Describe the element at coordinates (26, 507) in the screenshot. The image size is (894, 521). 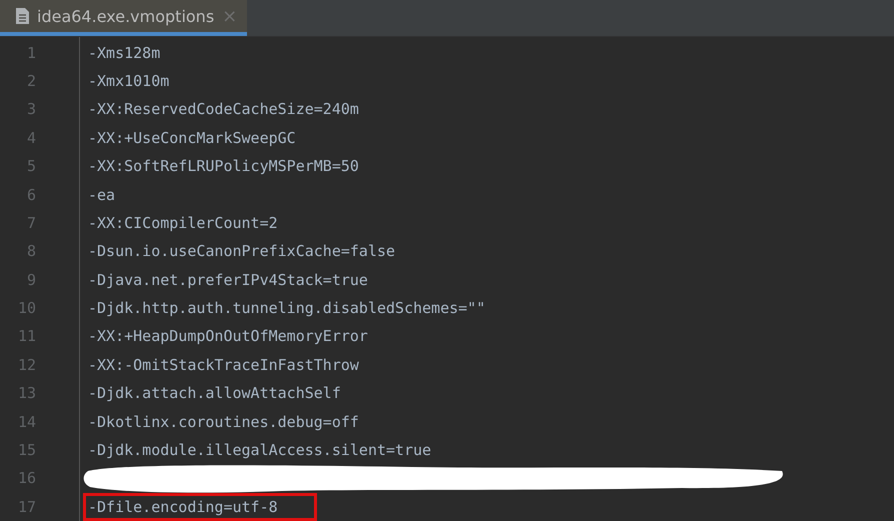
I see `line-number: 17` at that location.